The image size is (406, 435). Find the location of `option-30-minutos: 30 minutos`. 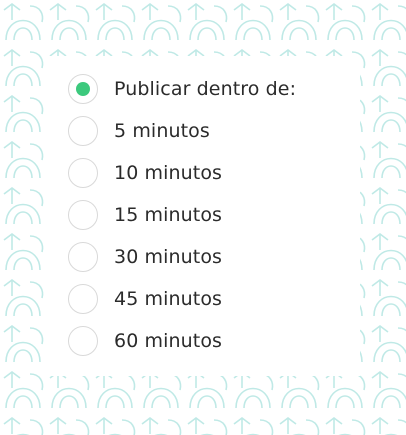

option-30-minutos: 30 minutos is located at coordinates (145, 257).